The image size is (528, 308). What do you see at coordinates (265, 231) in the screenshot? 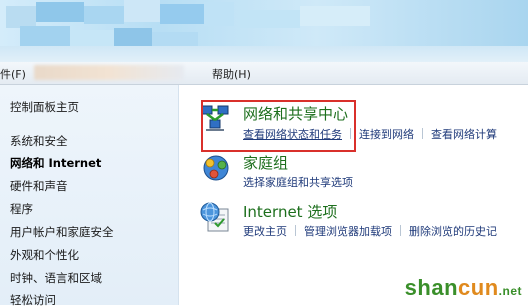
I see `link-change-homepage: 更改主页` at bounding box center [265, 231].